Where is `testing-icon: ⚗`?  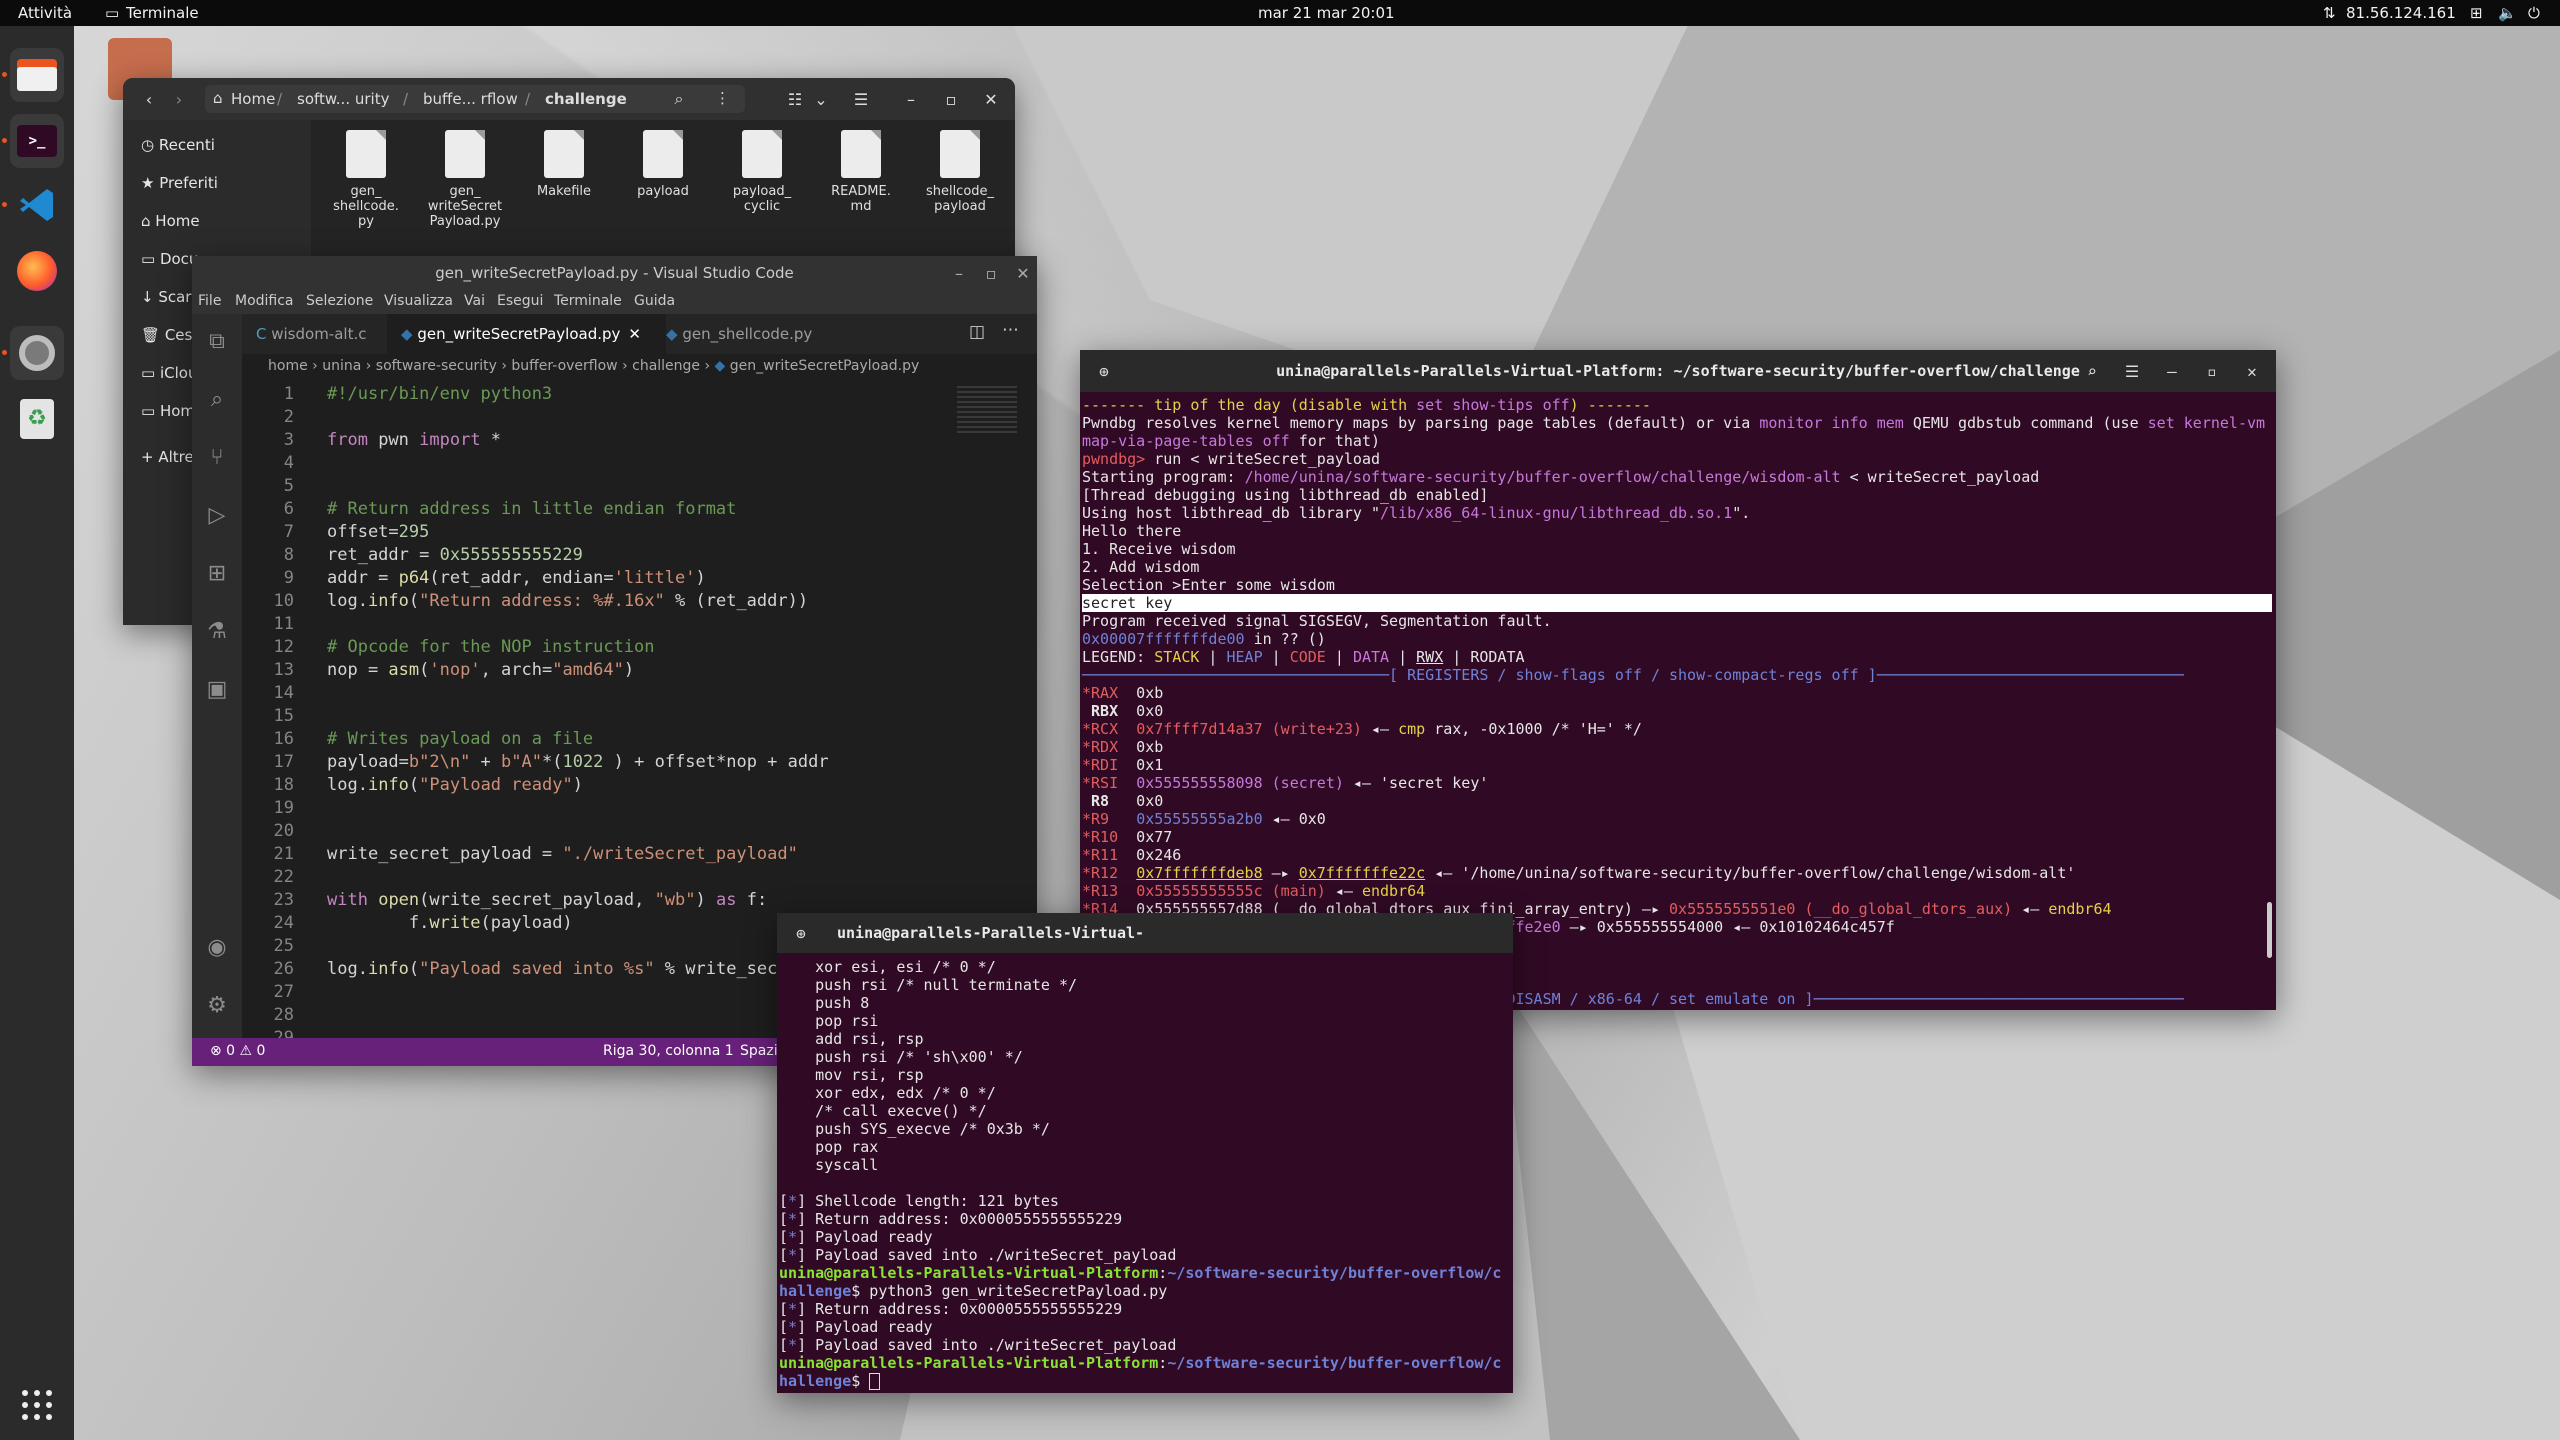
testing-icon: ⚗ is located at coordinates (217, 632).